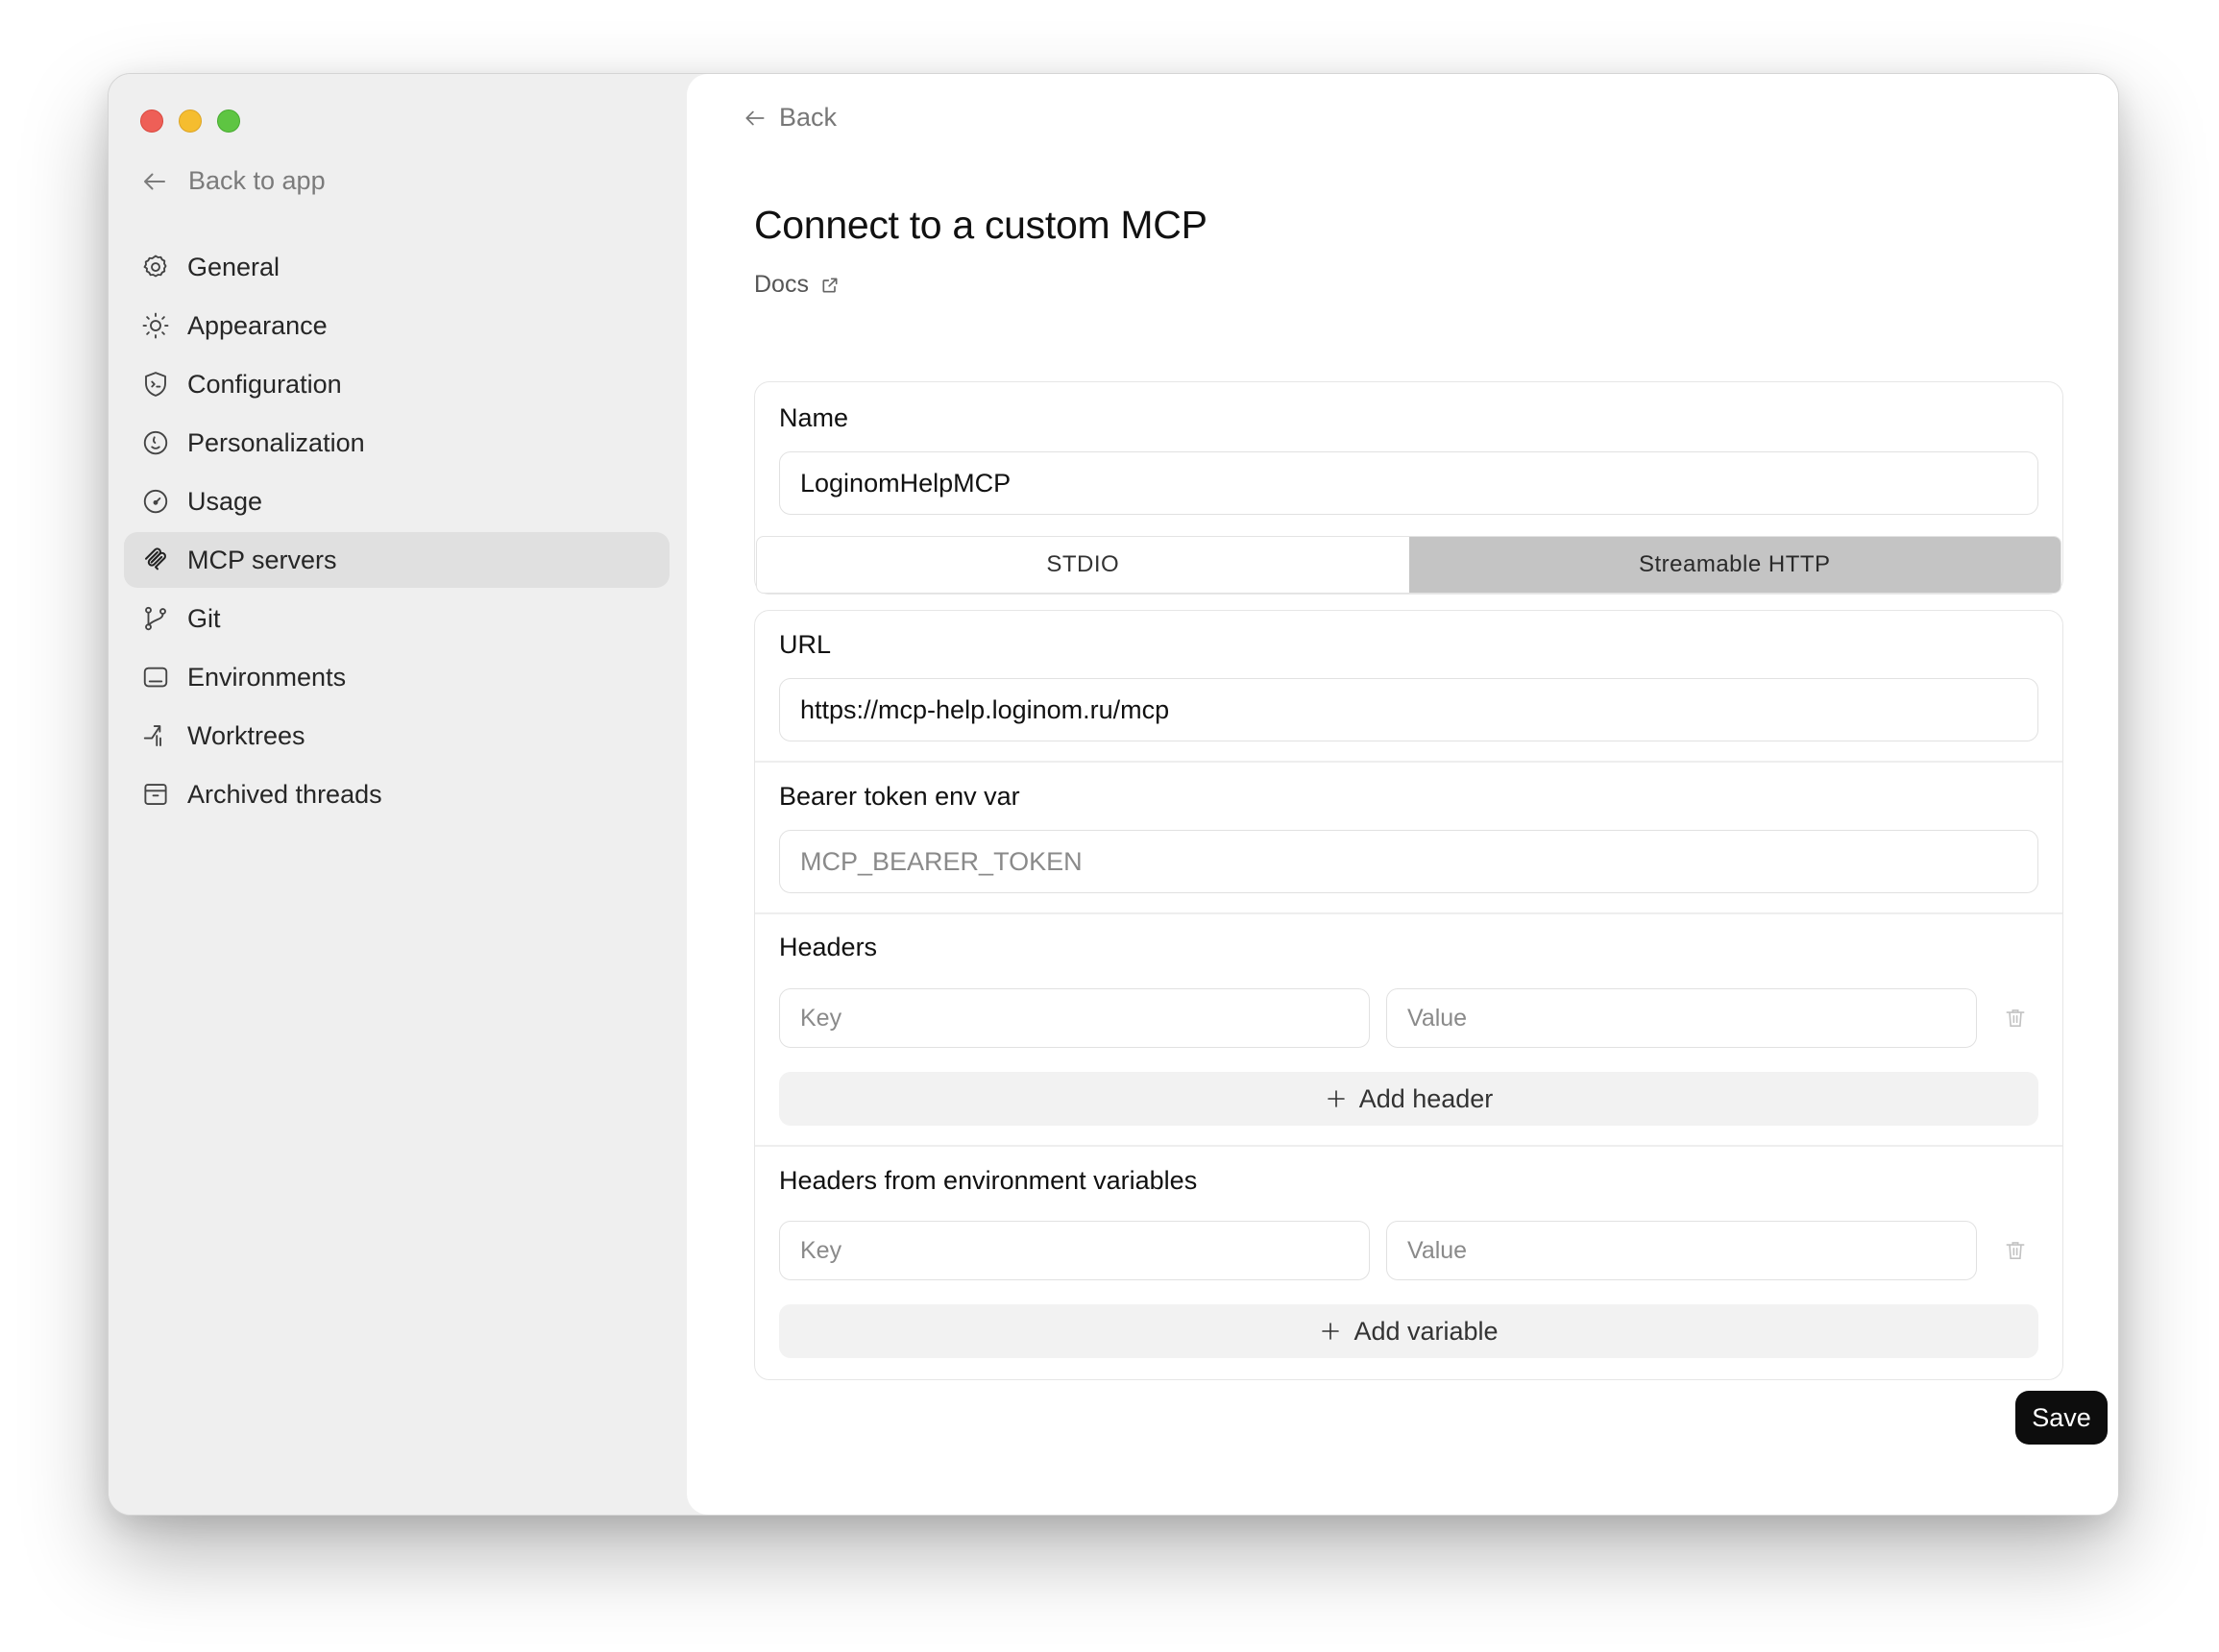 The height and width of the screenshot is (1652, 2219). Describe the element at coordinates (1408, 709) in the screenshot. I see `url-input: https://mcp-help.loginom.ru/mcp` at that location.